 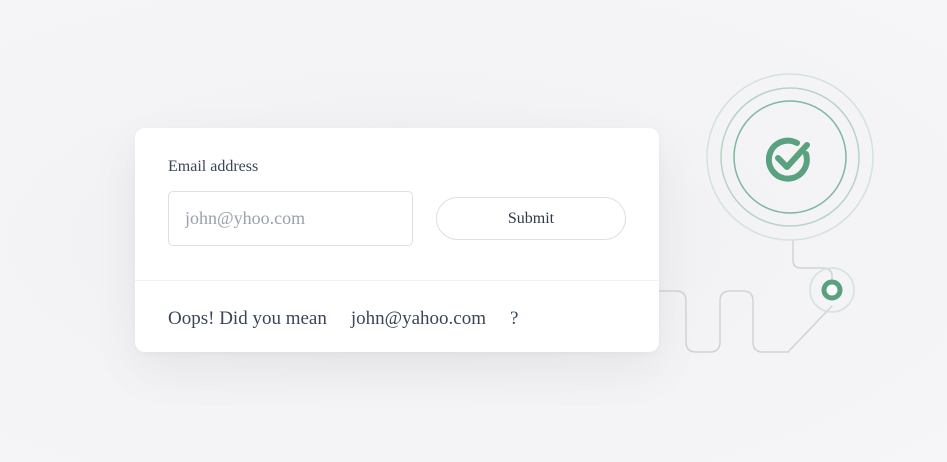 What do you see at coordinates (746, 321) in the screenshot?
I see `connector-line` at bounding box center [746, 321].